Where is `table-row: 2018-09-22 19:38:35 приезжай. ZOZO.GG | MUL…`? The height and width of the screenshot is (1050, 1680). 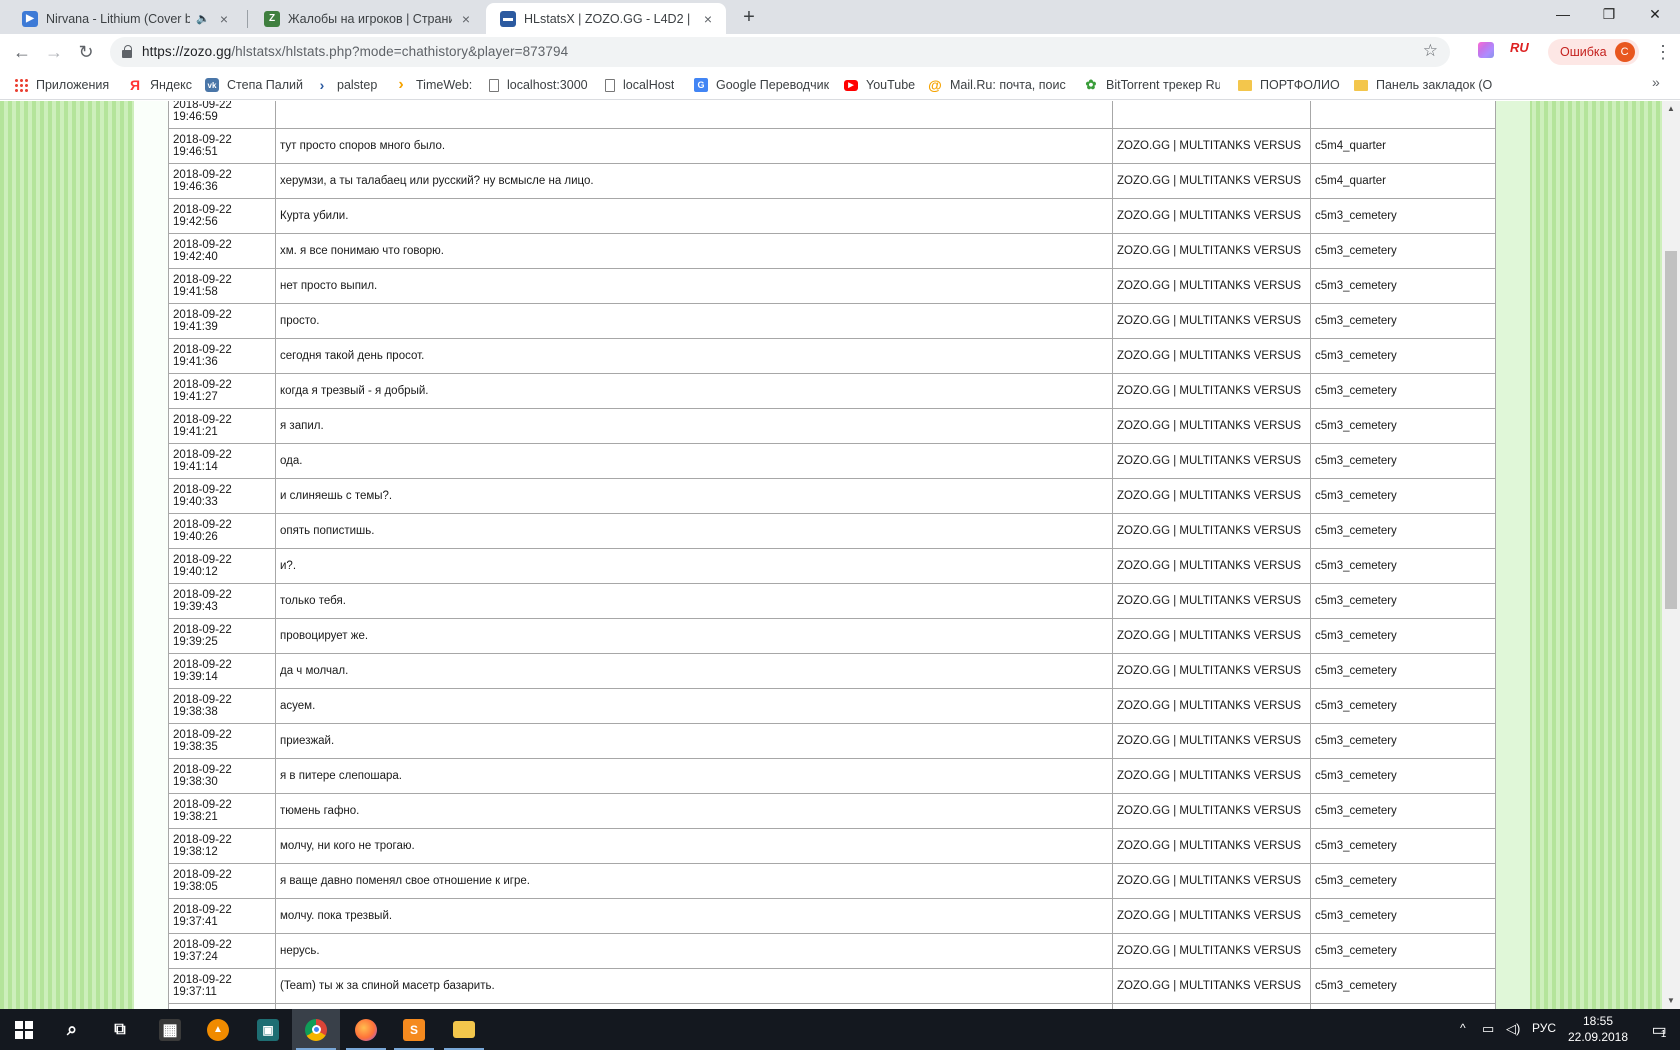 table-row: 2018-09-22 19:38:35 приезжай. ZOZO.GG | MUL… is located at coordinates (832, 741).